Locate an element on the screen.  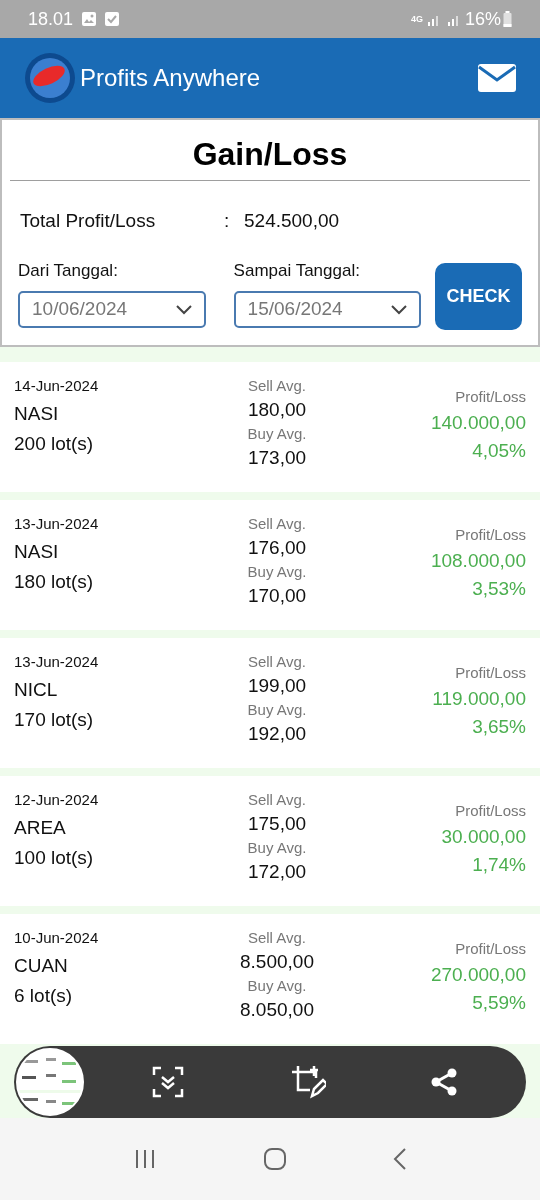
lot-count: 170 lot(s) is located at coordinates (54, 720).